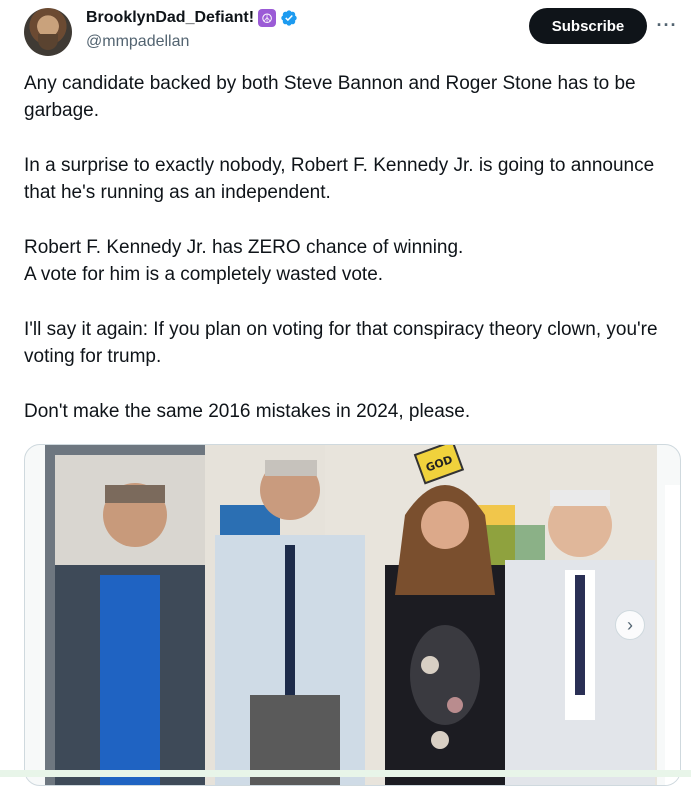  Describe the element at coordinates (48, 32) in the screenshot. I see `avatar` at that location.